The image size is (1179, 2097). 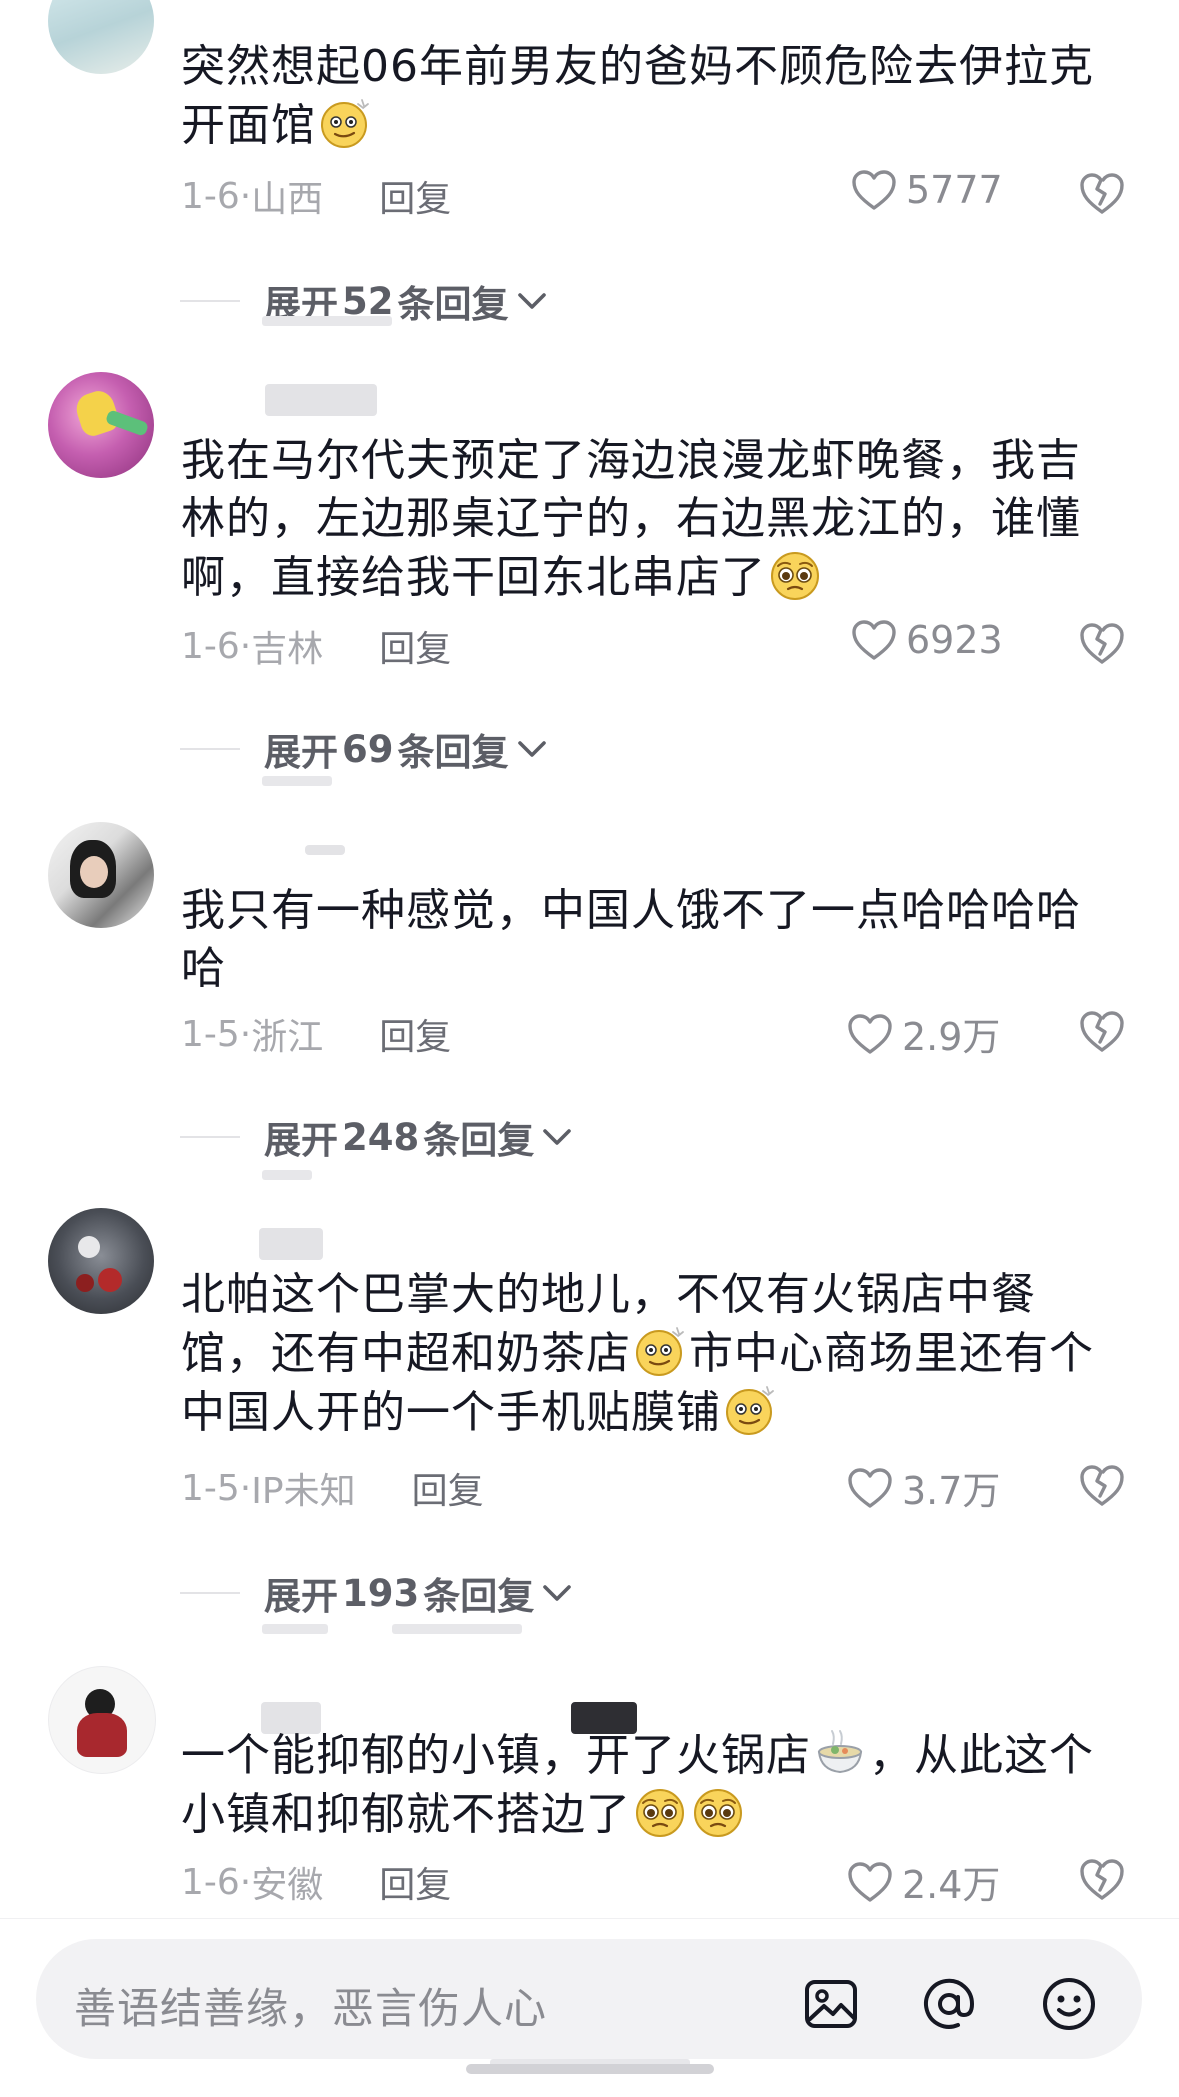 I want to click on like-button: 2.4万, so click(x=926, y=1881).